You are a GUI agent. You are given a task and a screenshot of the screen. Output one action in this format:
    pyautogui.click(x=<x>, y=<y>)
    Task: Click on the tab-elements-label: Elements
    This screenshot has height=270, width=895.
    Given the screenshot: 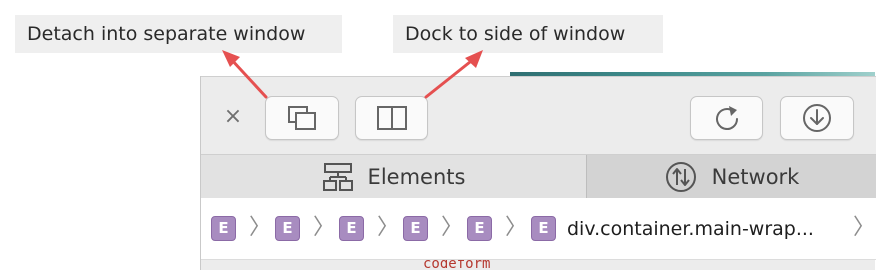 What is the action you would take?
    pyautogui.click(x=416, y=176)
    